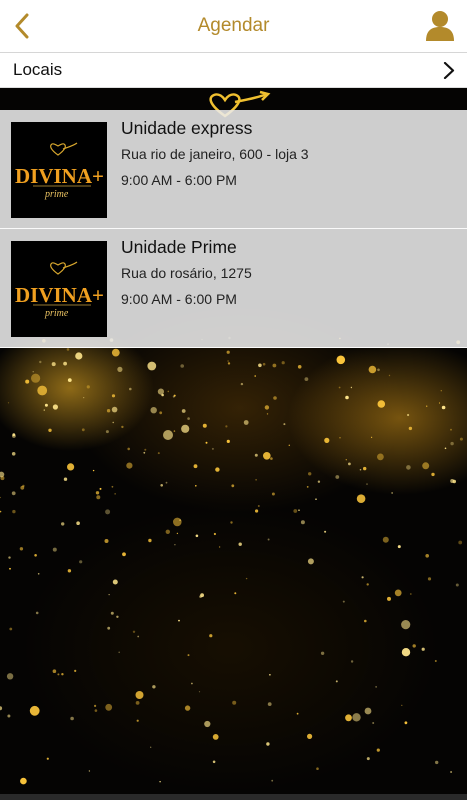 The height and width of the screenshot is (800, 467). I want to click on locais-section-row: Locais, so click(233, 70).